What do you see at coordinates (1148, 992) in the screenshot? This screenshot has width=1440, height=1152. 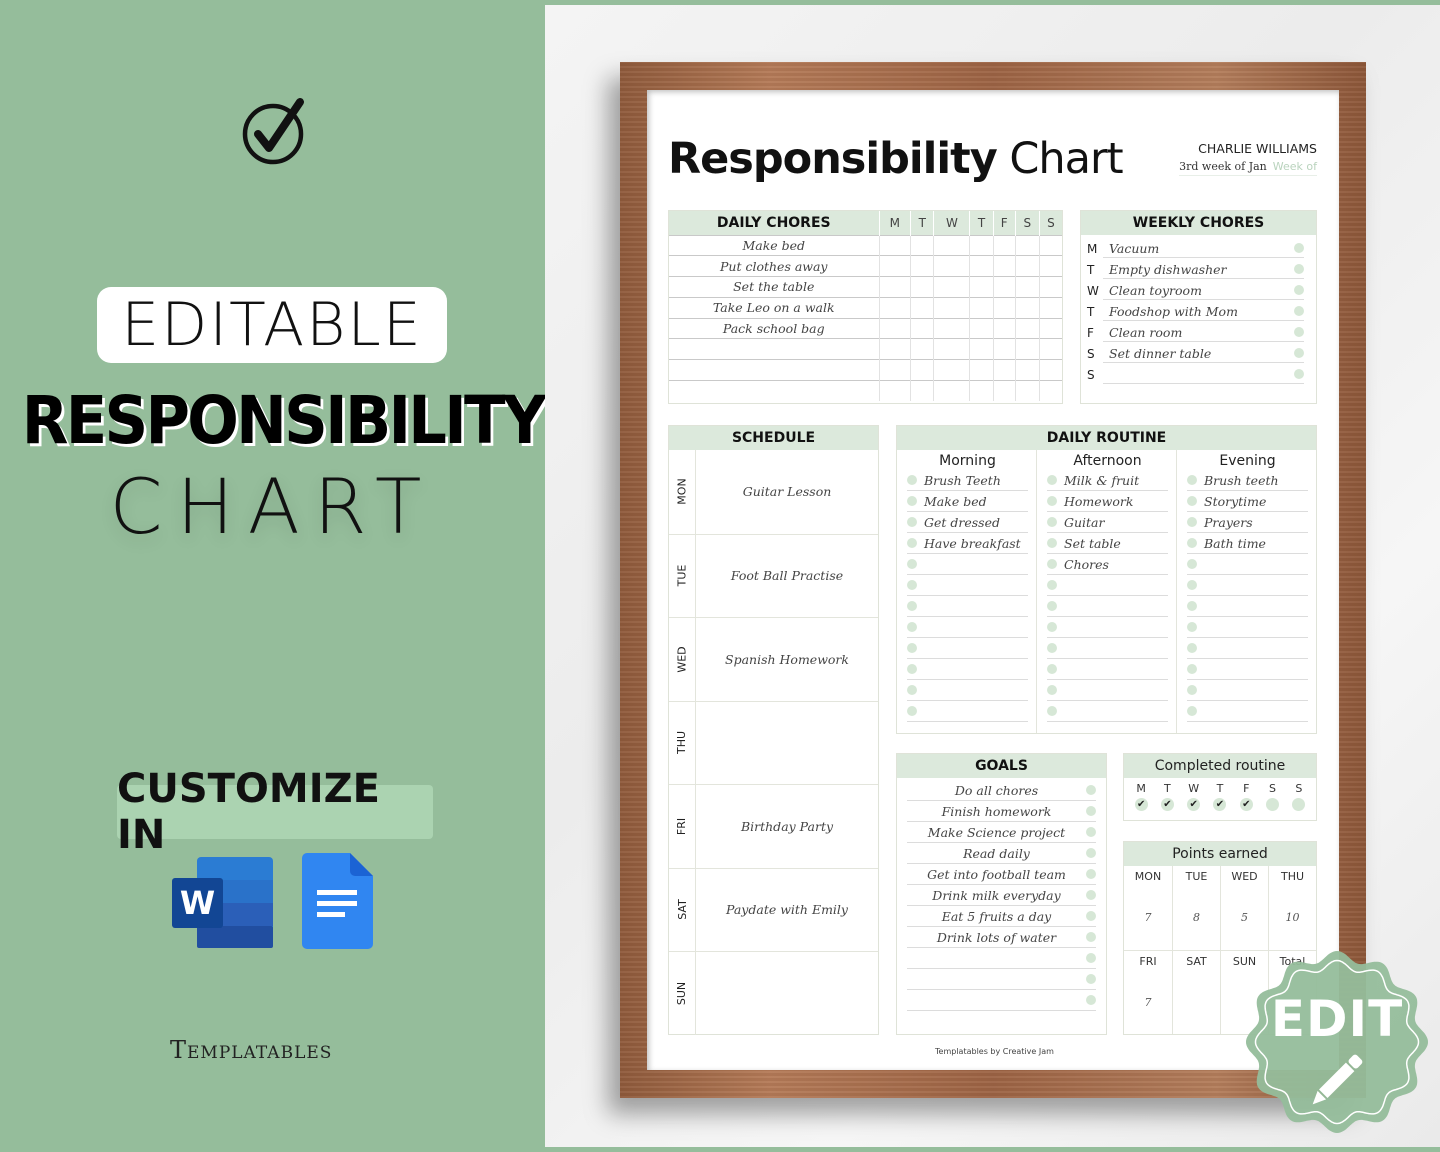 I see `points-cell: FRI 7` at bounding box center [1148, 992].